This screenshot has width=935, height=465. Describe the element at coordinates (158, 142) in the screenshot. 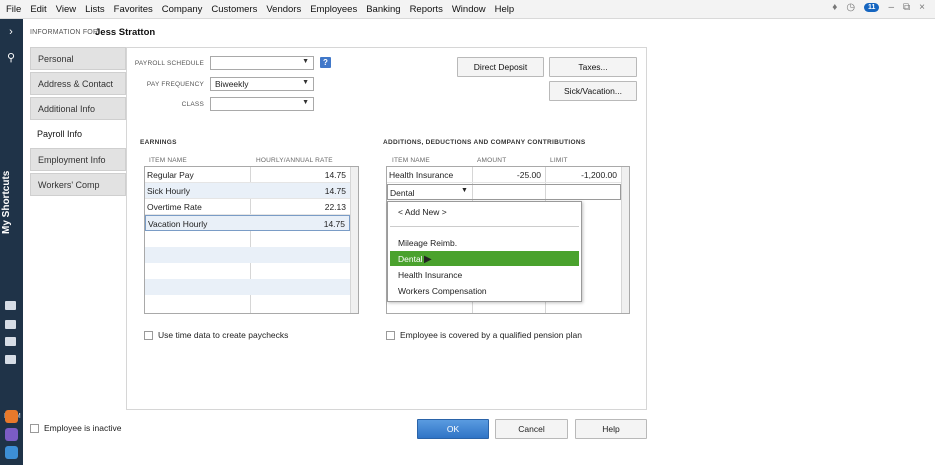

I see `earnings-title: EARNINGS` at that location.